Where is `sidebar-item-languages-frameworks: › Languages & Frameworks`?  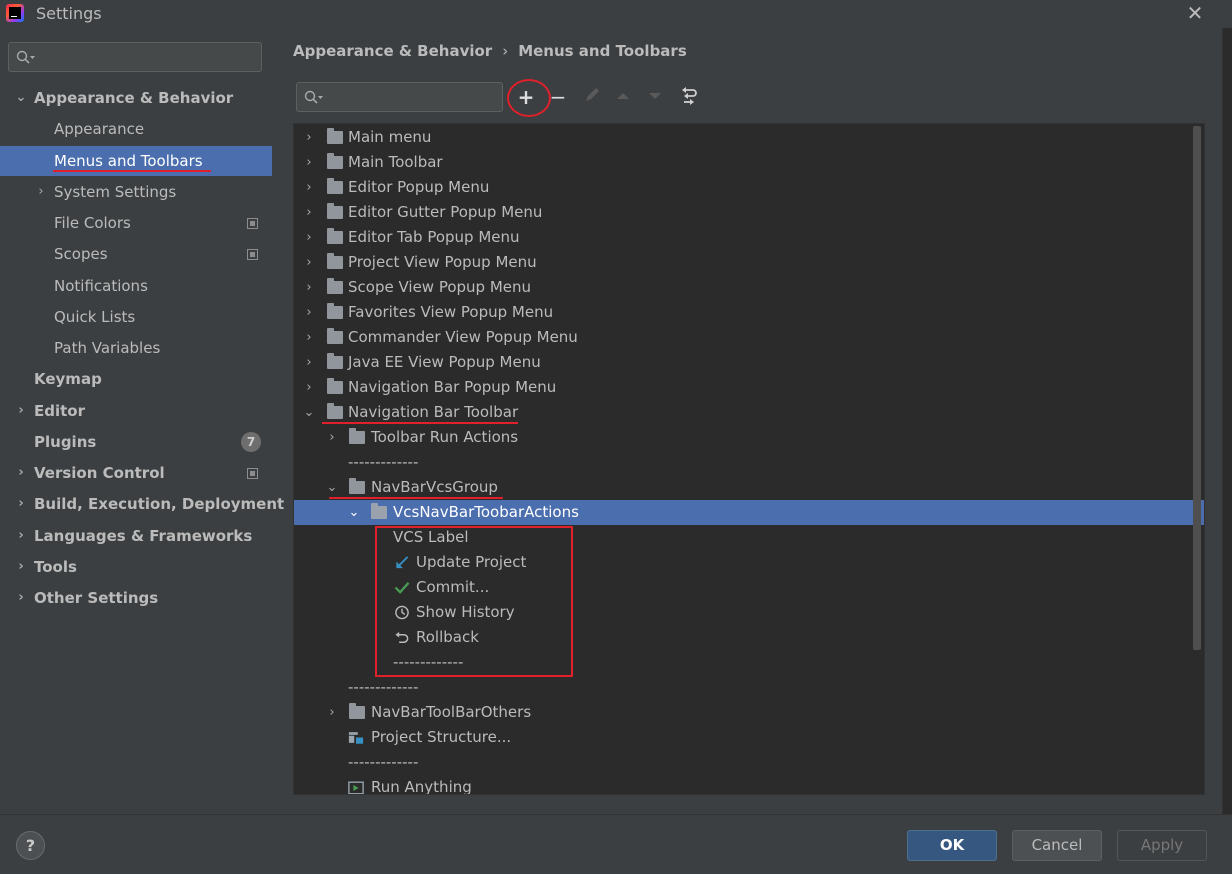
sidebar-item-languages-frameworks: › Languages & Frameworks is located at coordinates (136, 536).